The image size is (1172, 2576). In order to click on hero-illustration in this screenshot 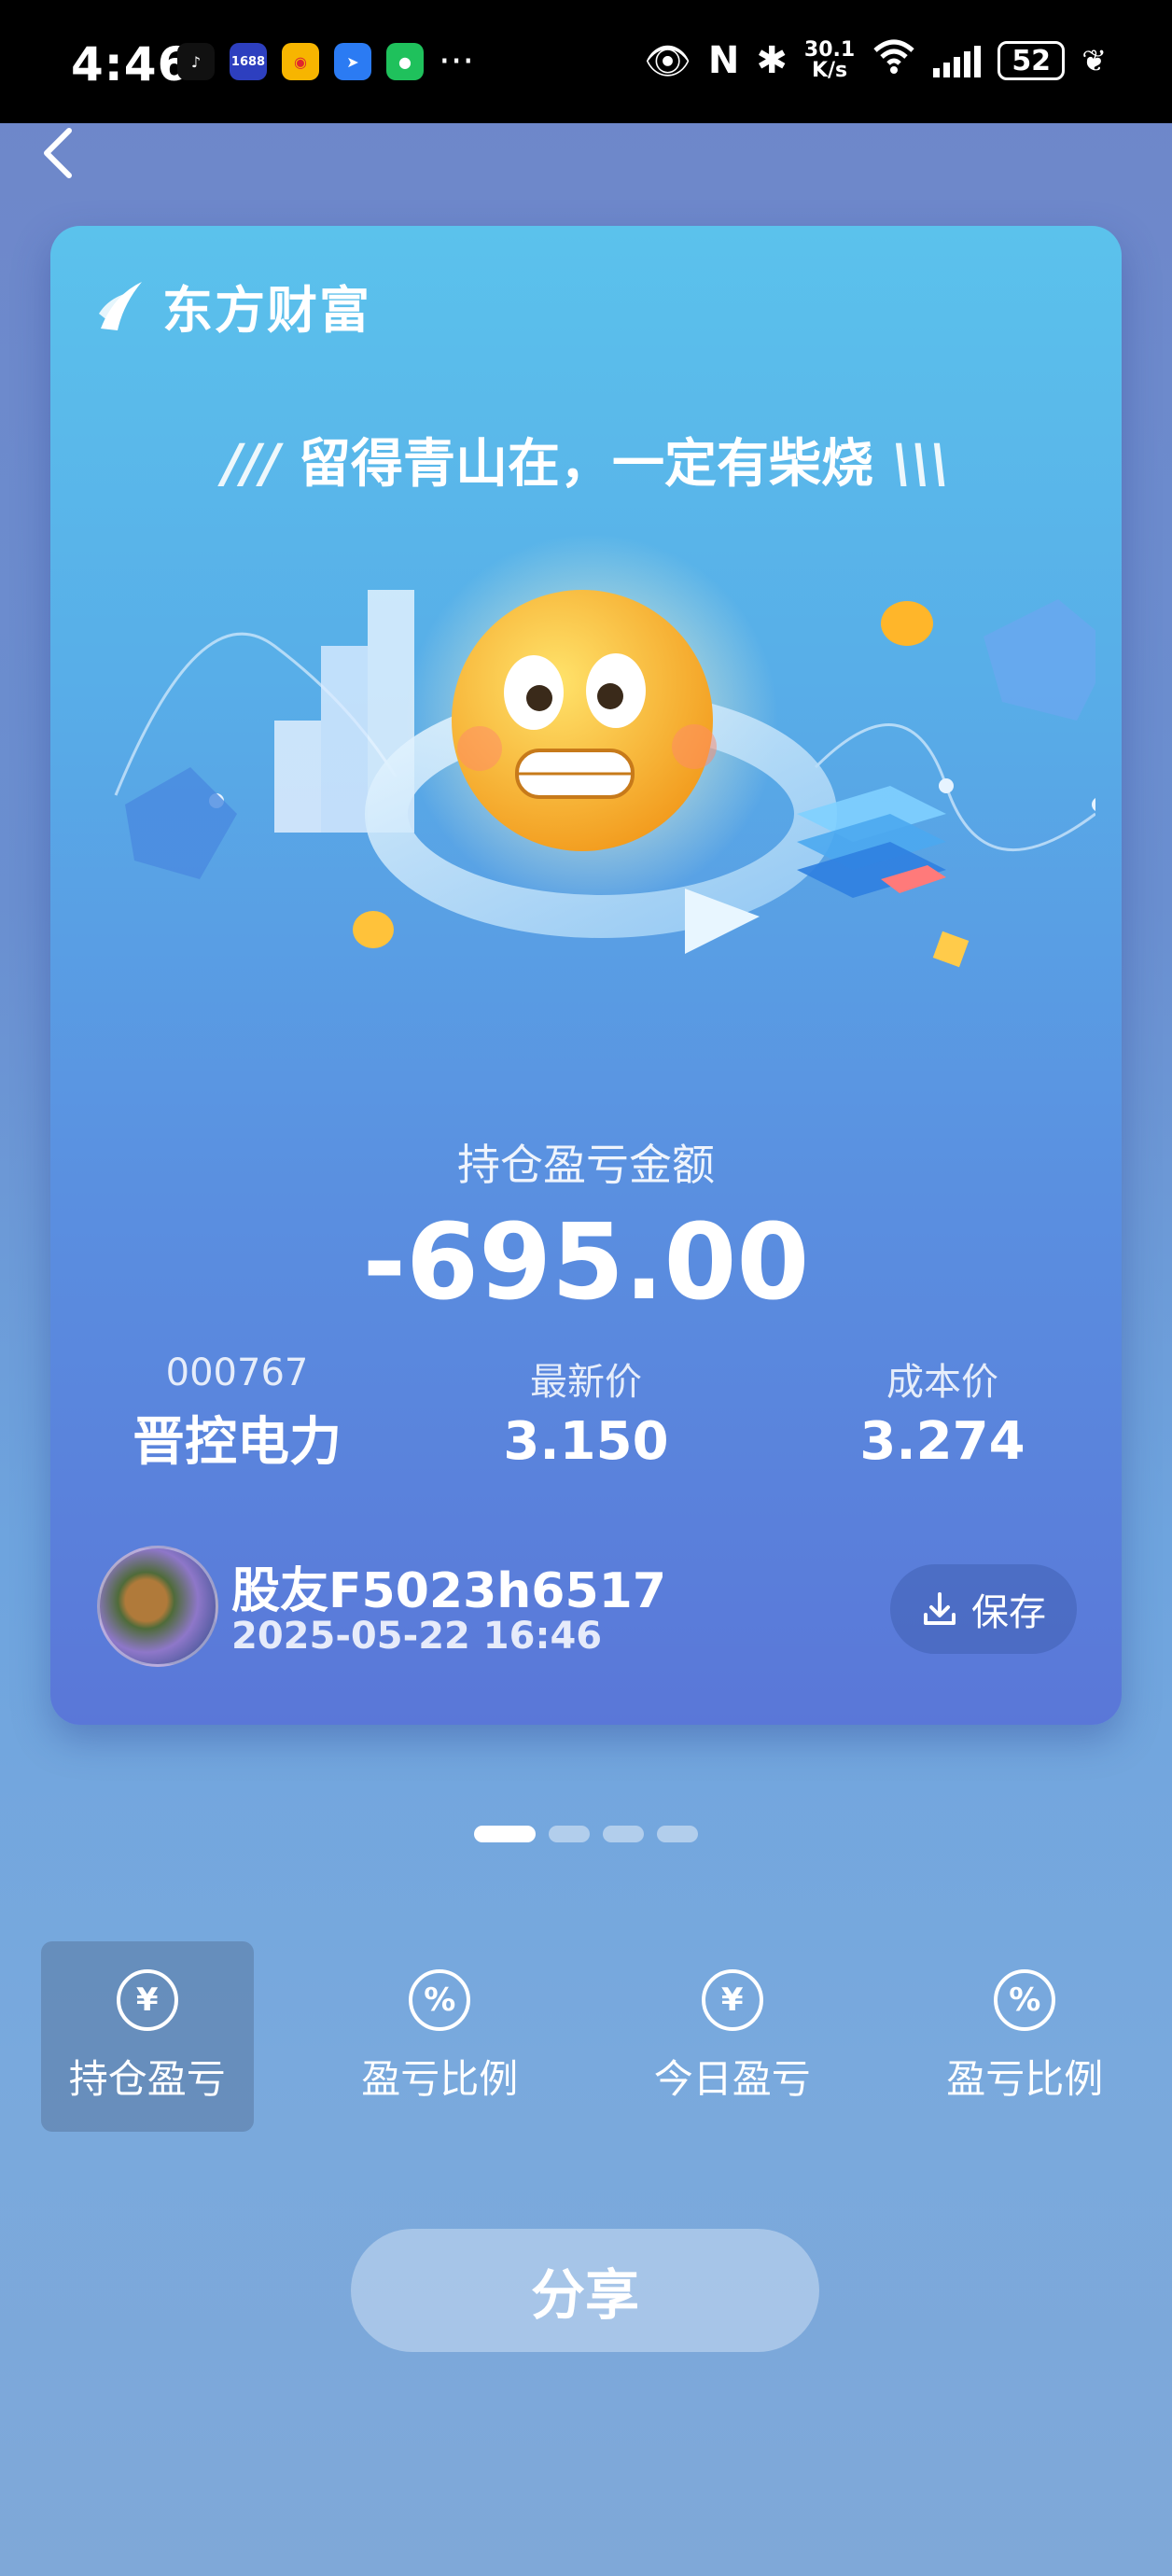, I will do `click(604, 751)`.